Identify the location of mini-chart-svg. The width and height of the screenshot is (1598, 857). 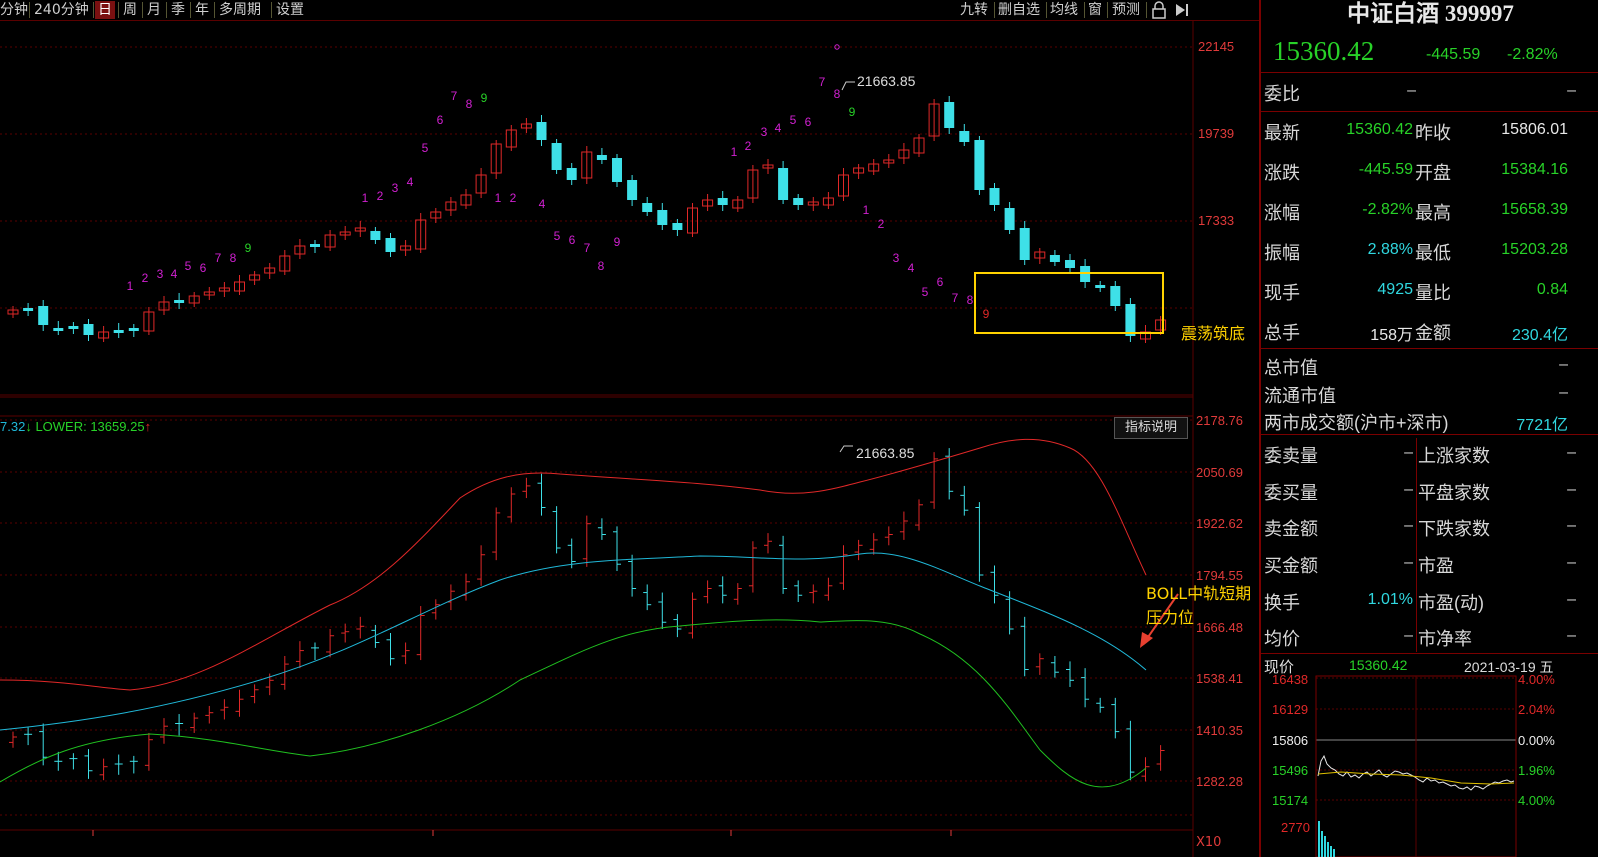
(1416, 766).